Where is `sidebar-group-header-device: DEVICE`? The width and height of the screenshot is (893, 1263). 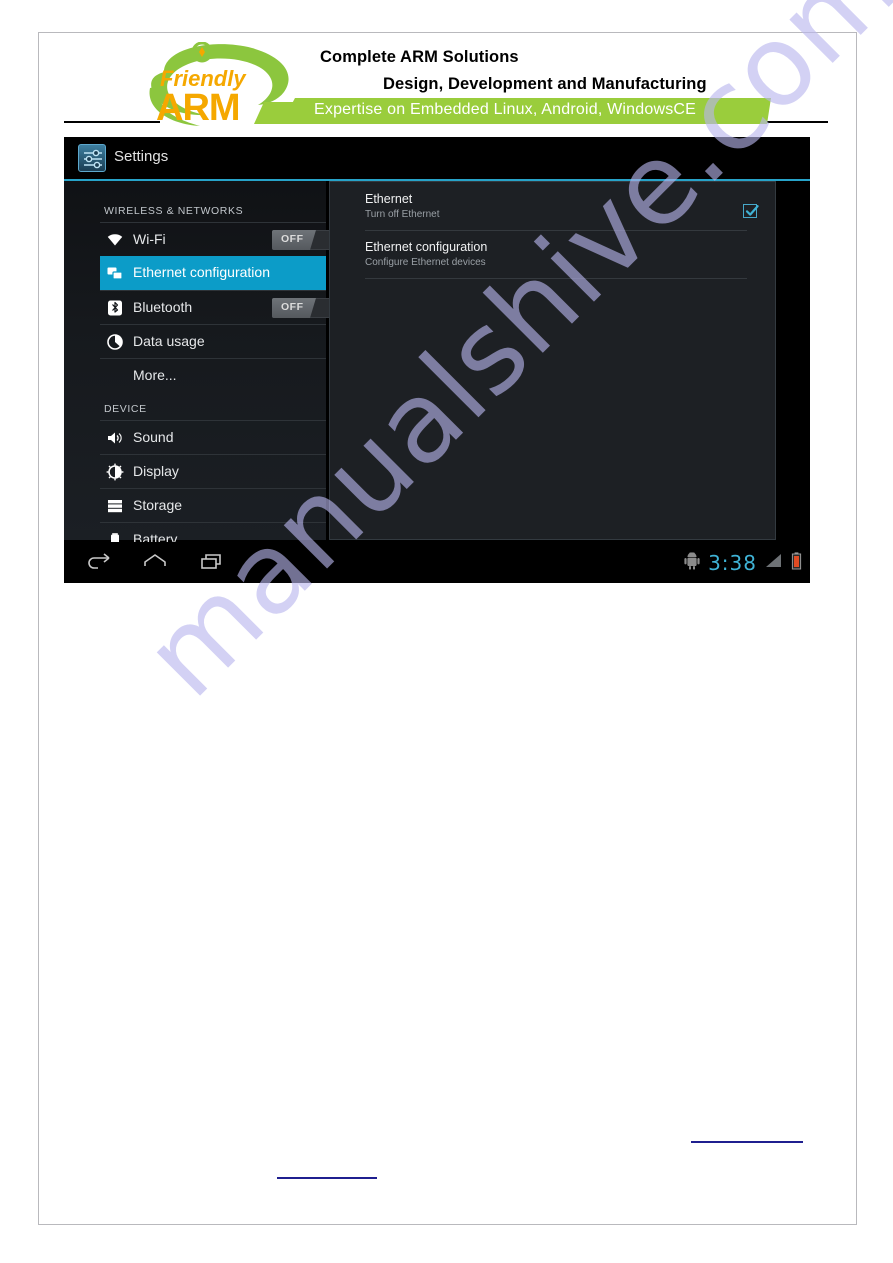
sidebar-group-header-device: DEVICE is located at coordinates (125, 409).